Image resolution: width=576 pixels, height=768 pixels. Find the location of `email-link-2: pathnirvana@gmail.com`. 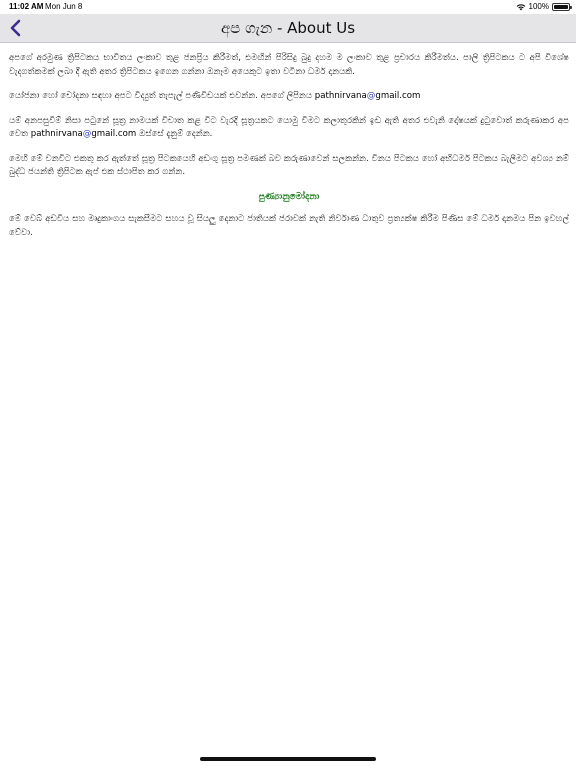

email-link-2: pathnirvana@gmail.com is located at coordinates (84, 134).